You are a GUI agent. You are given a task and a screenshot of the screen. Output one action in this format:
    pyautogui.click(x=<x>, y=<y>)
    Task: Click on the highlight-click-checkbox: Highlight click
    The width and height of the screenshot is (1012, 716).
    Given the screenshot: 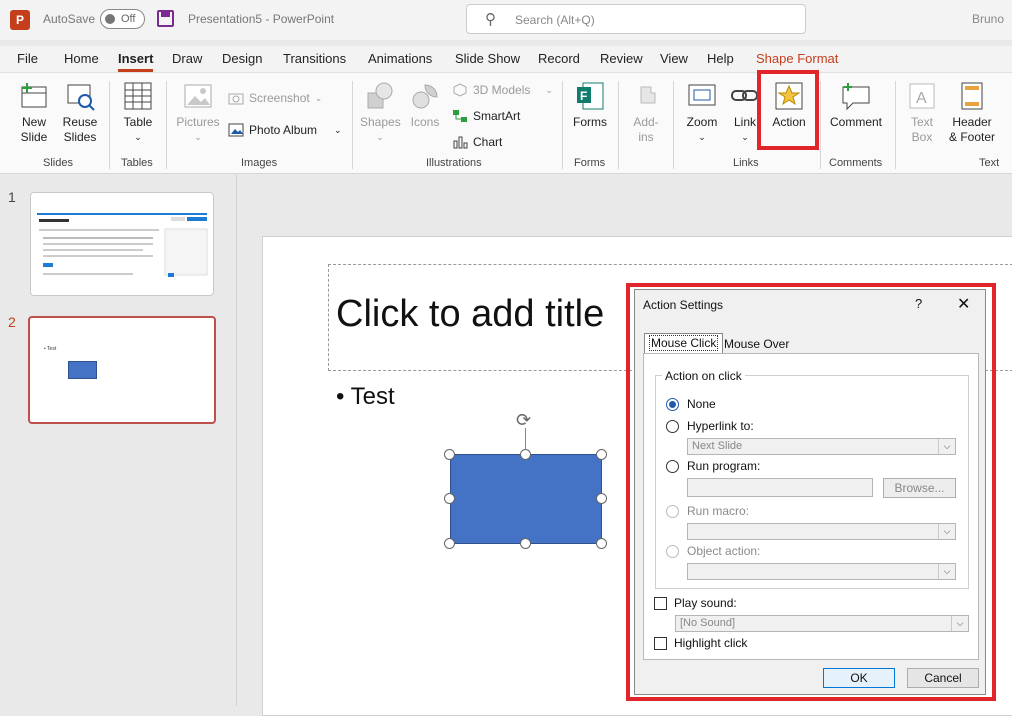 What is the action you would take?
    pyautogui.click(x=700, y=643)
    